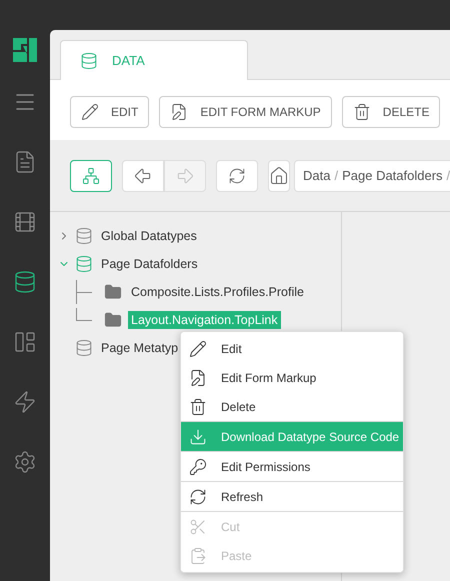 The height and width of the screenshot is (581, 450). I want to click on clipboard-icon, so click(198, 555).